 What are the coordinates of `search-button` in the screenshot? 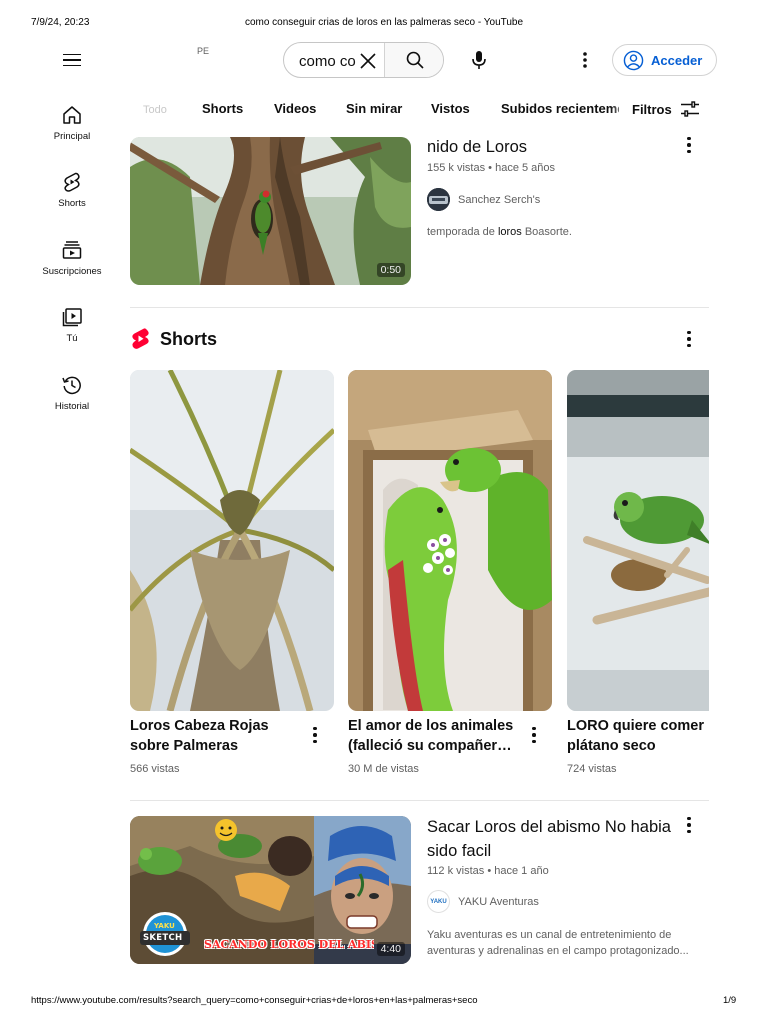 It's located at (413, 60).